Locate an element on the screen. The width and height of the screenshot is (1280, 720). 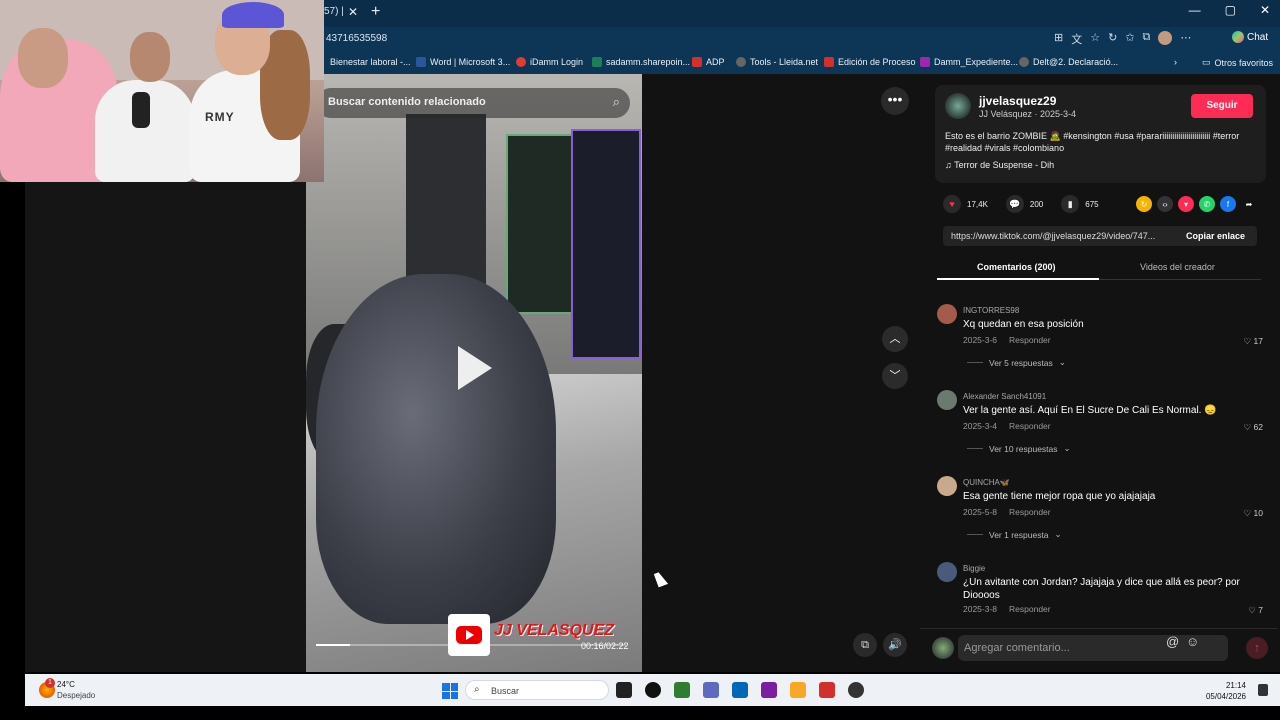
bookmark-item: iDamm Login is located at coordinates (549, 62).